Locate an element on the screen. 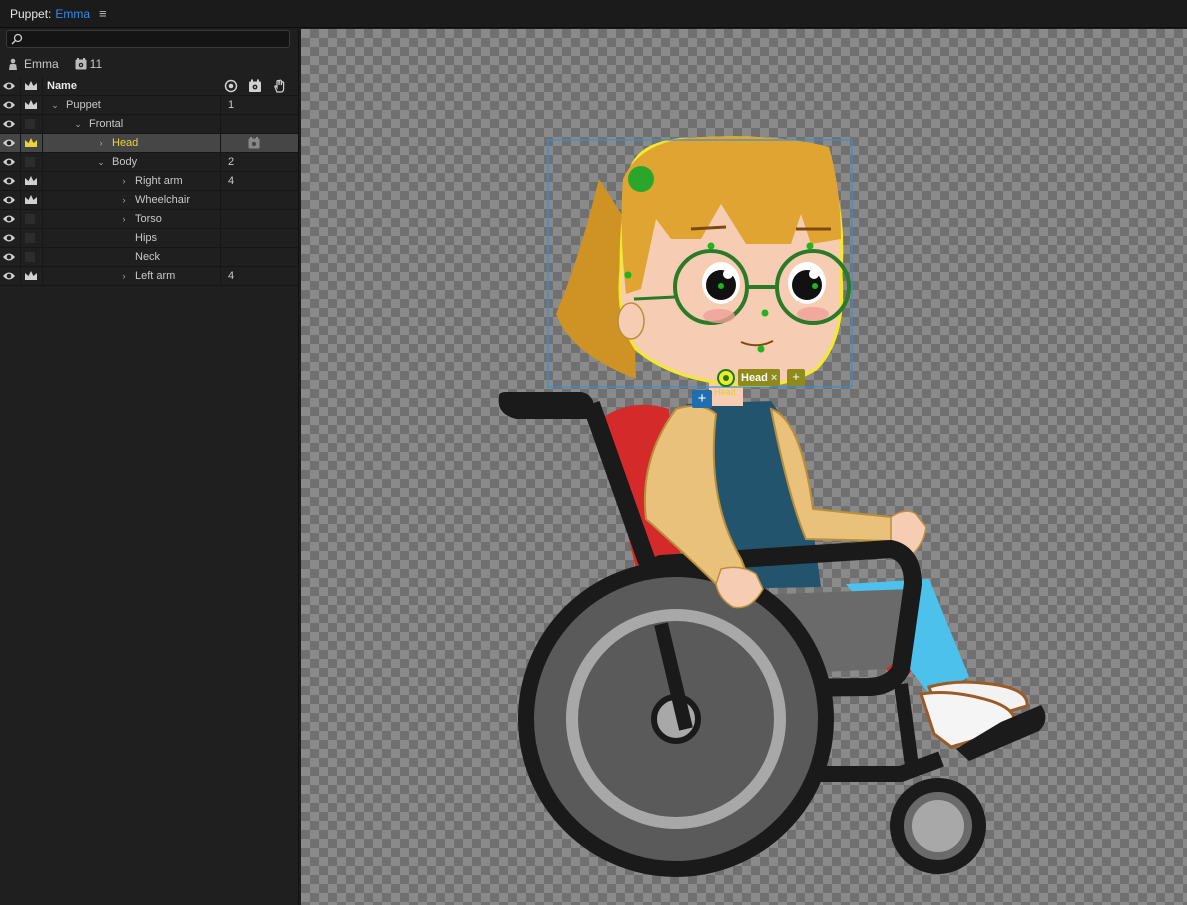  handle-sublabel: Head is located at coordinates (725, 392).